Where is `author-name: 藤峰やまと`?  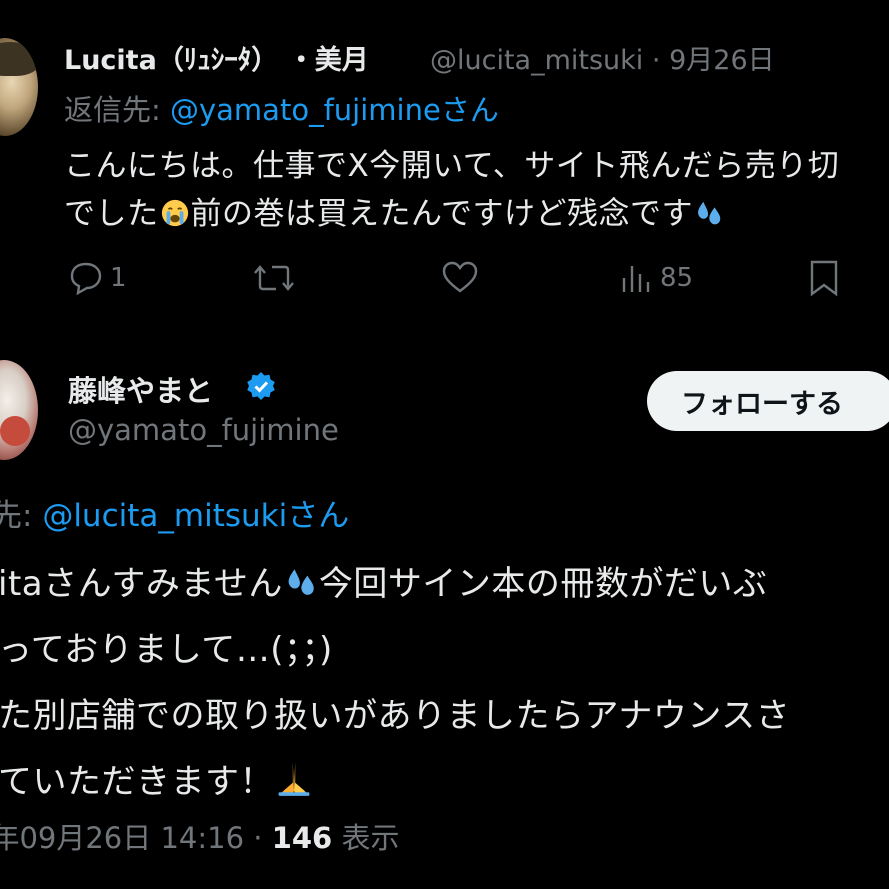 author-name: 藤峰やまと is located at coordinates (140, 389).